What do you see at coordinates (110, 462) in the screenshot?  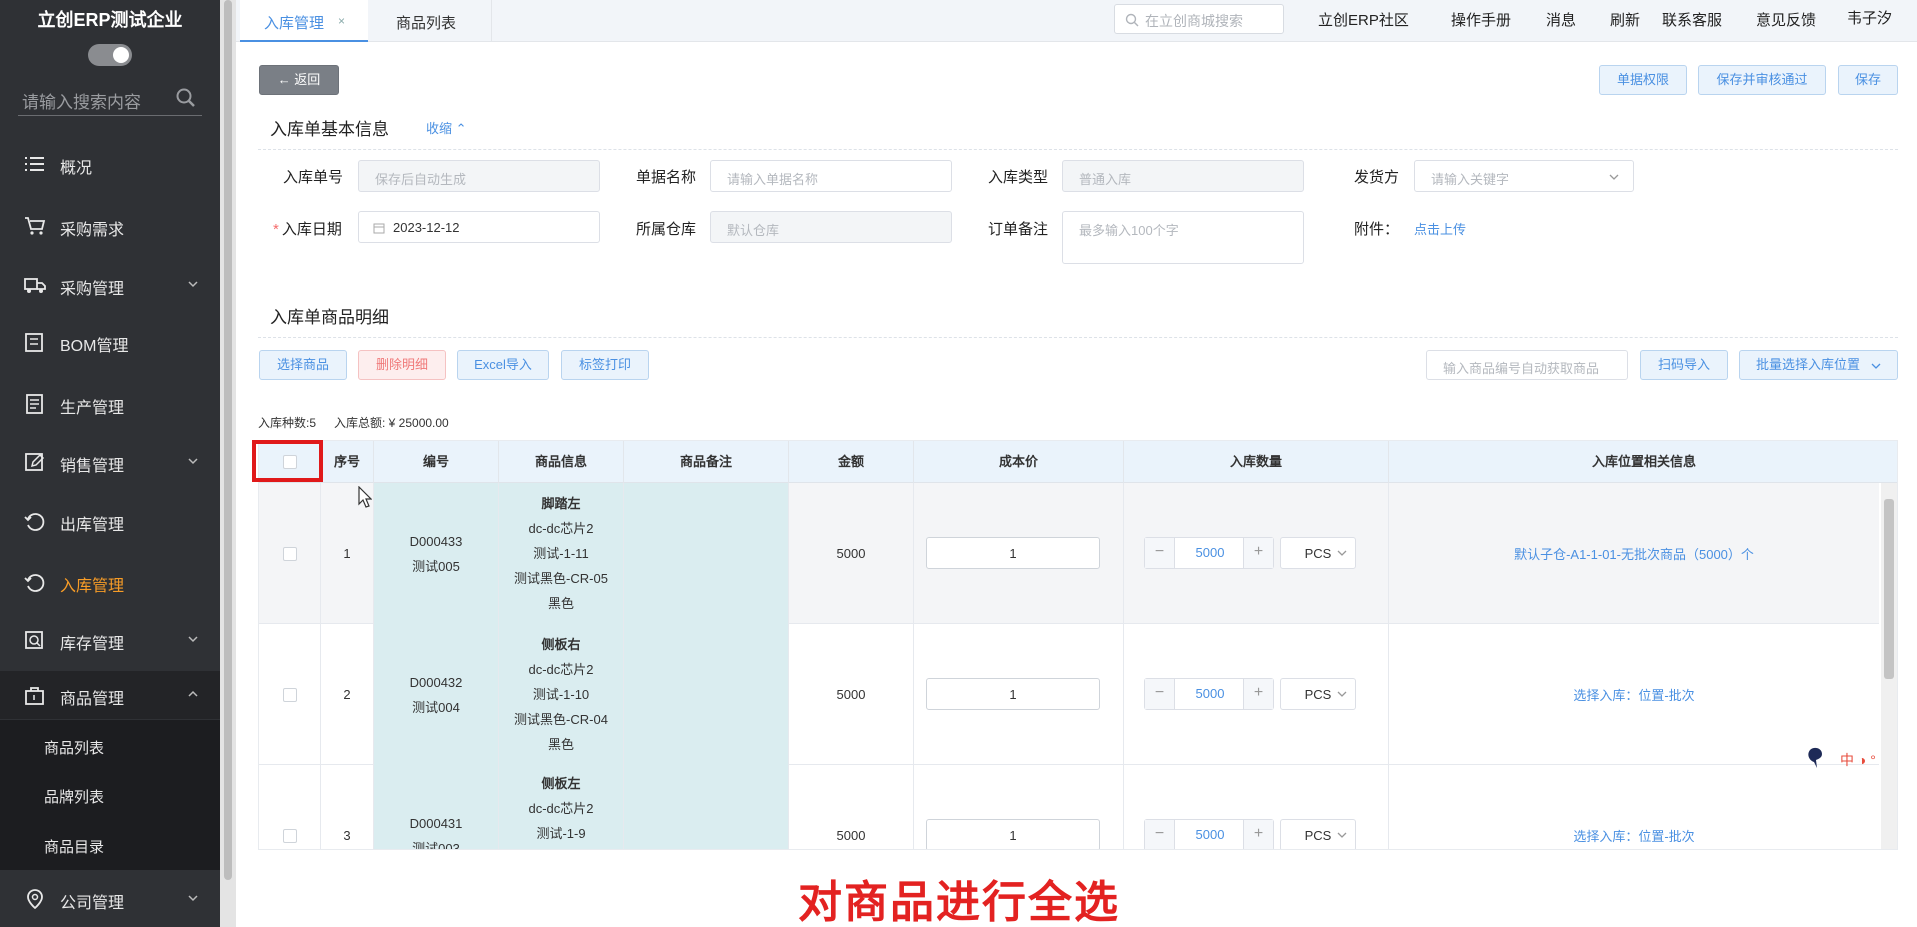 I see `nav-sales: 销售管理` at bounding box center [110, 462].